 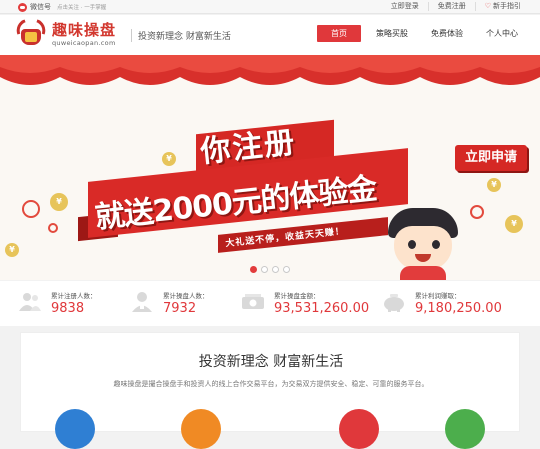 What do you see at coordinates (438, 296) in the screenshot?
I see `stat-label: 累计利润赚取：` at bounding box center [438, 296].